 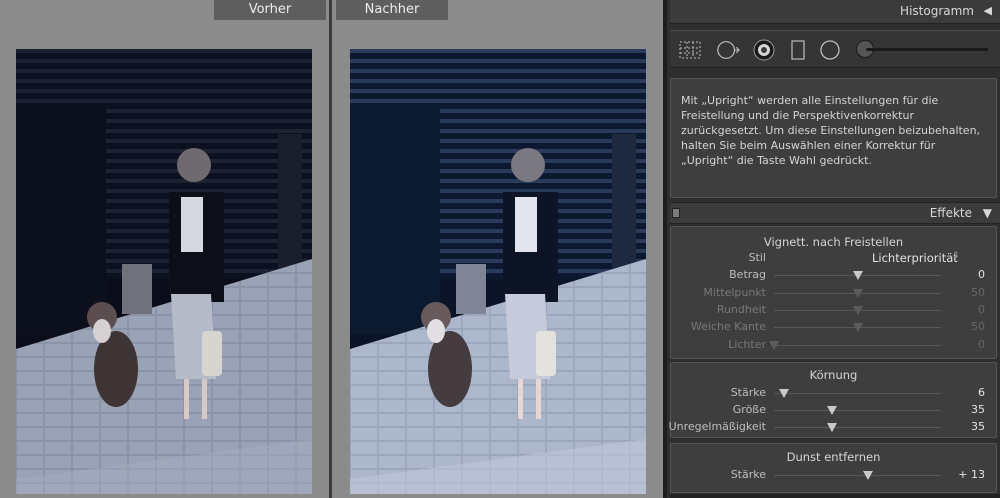 I want to click on triangle-left-icon: ◀, so click(x=988, y=10).